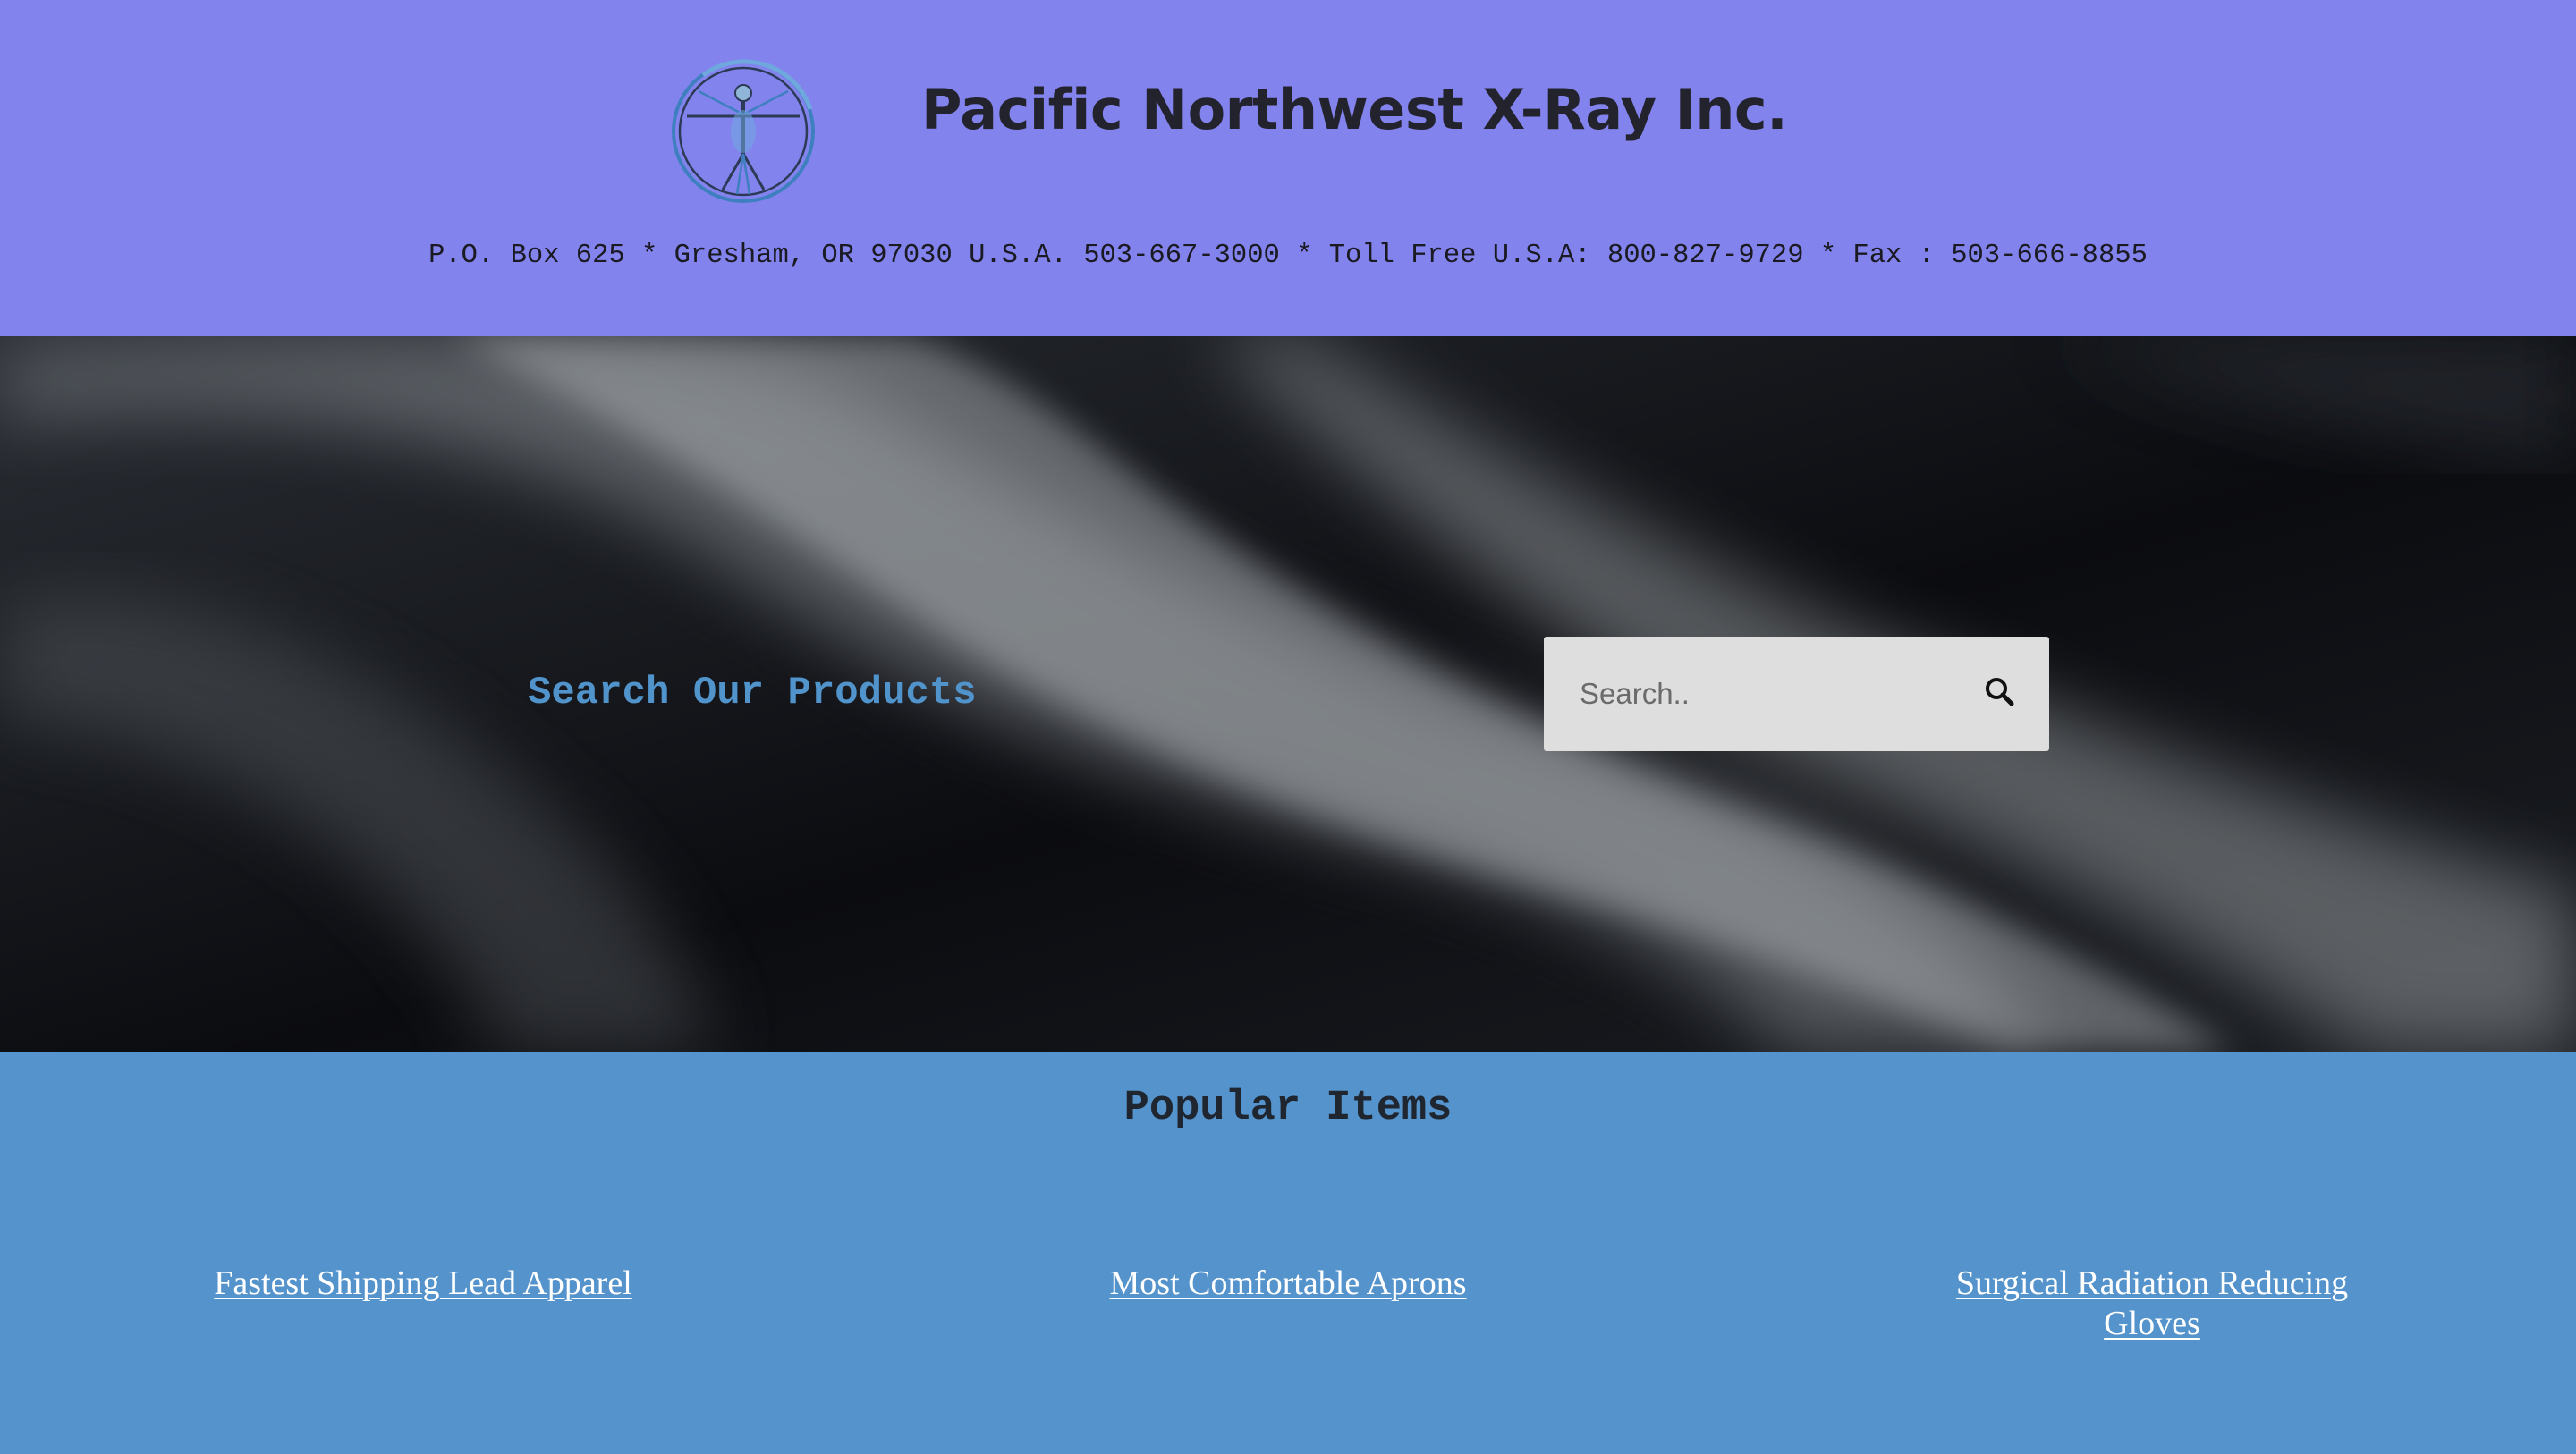 This screenshot has height=1454, width=2576. Describe the element at coordinates (423, 1284) in the screenshot. I see `popular-item-lead-apparel-link: Fastest Shipping Lead Apparel` at that location.